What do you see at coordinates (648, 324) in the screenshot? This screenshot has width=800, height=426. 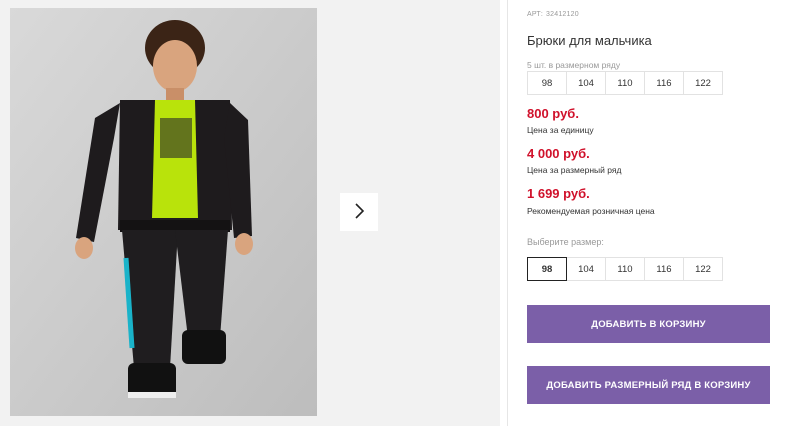 I see `add-to-cart-button: Добавить в корзину` at bounding box center [648, 324].